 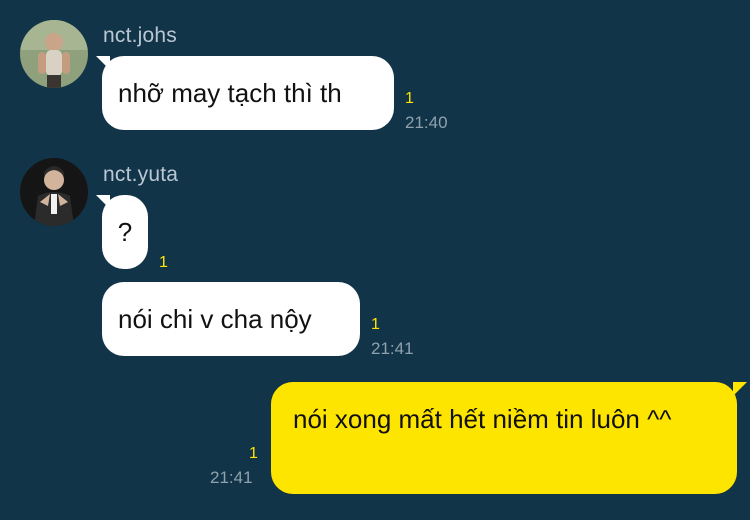 I want to click on sender-name: nct.johs, so click(x=140, y=35).